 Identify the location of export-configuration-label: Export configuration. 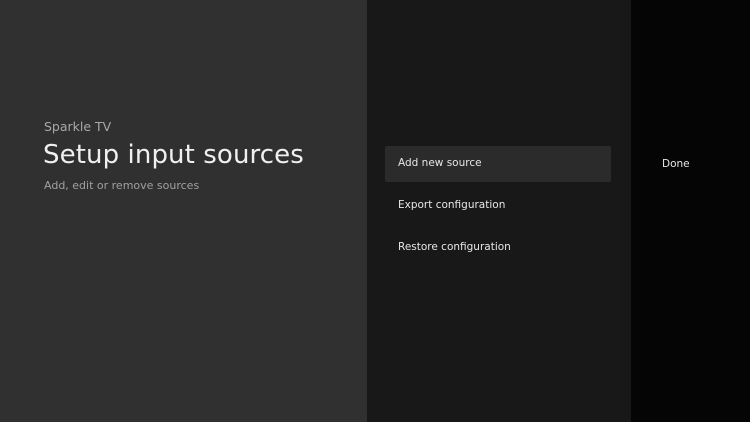
(452, 205).